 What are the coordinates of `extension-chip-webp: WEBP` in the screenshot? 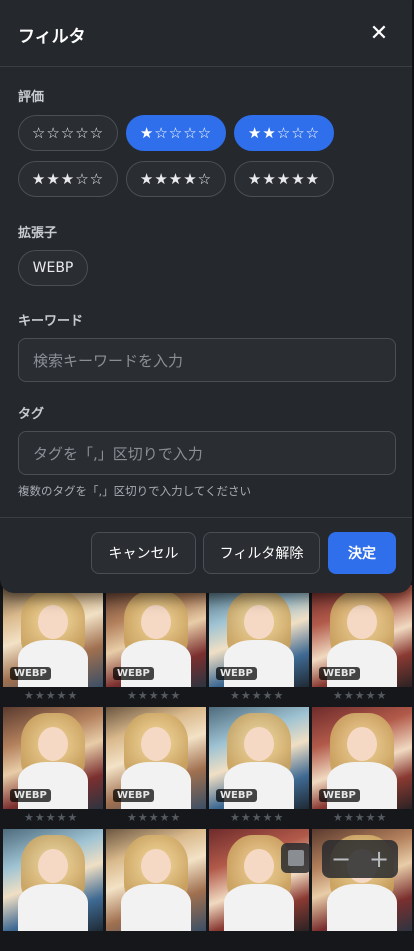 It's located at (53, 268).